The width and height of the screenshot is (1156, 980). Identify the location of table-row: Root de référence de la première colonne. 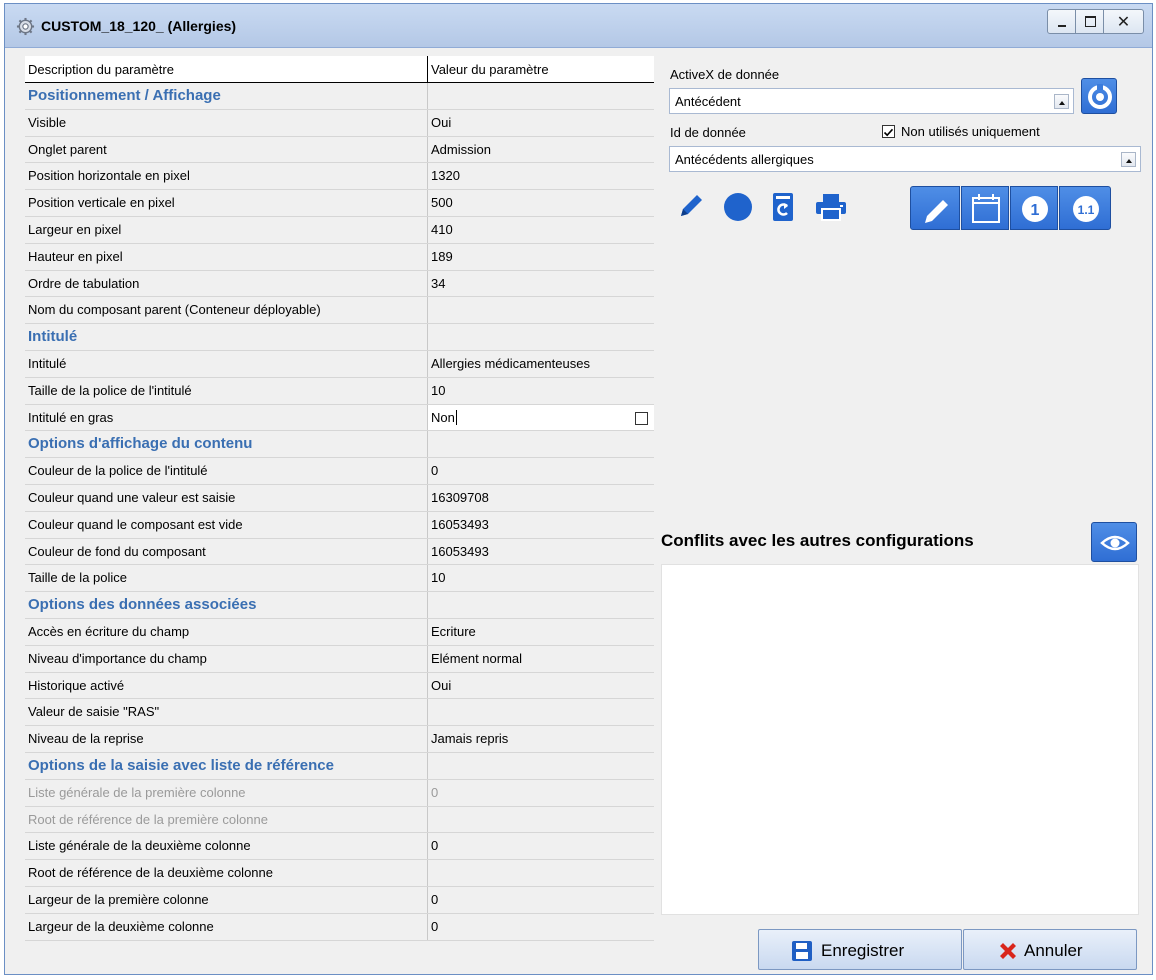
(339, 820).